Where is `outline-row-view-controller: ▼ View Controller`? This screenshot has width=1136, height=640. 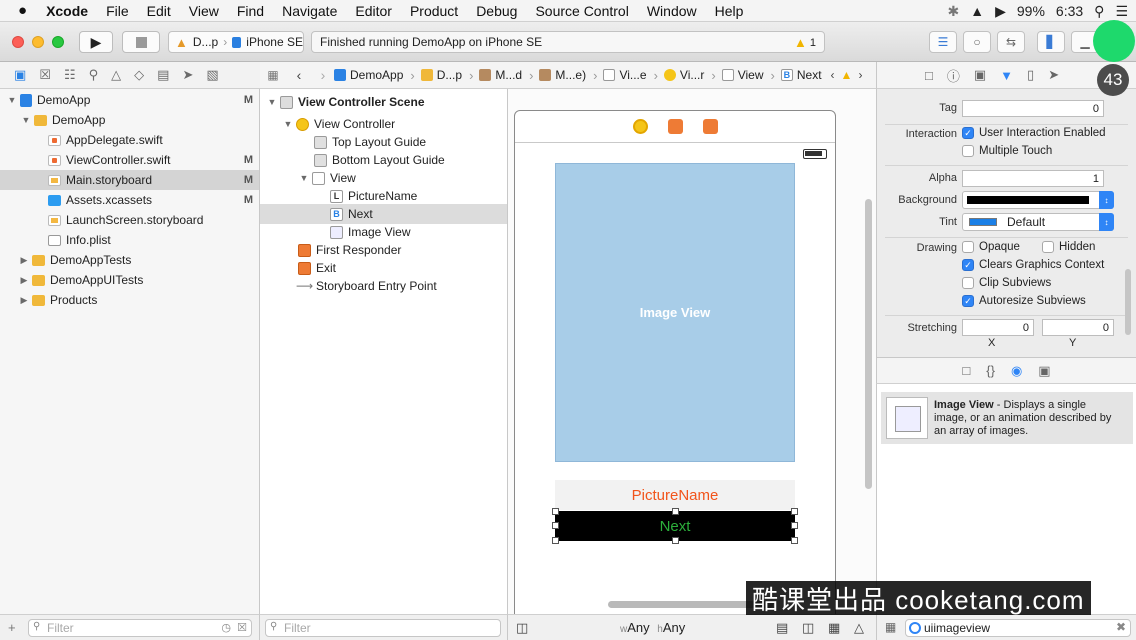
outline-row-view-controller: ▼ View Controller is located at coordinates (383, 124).